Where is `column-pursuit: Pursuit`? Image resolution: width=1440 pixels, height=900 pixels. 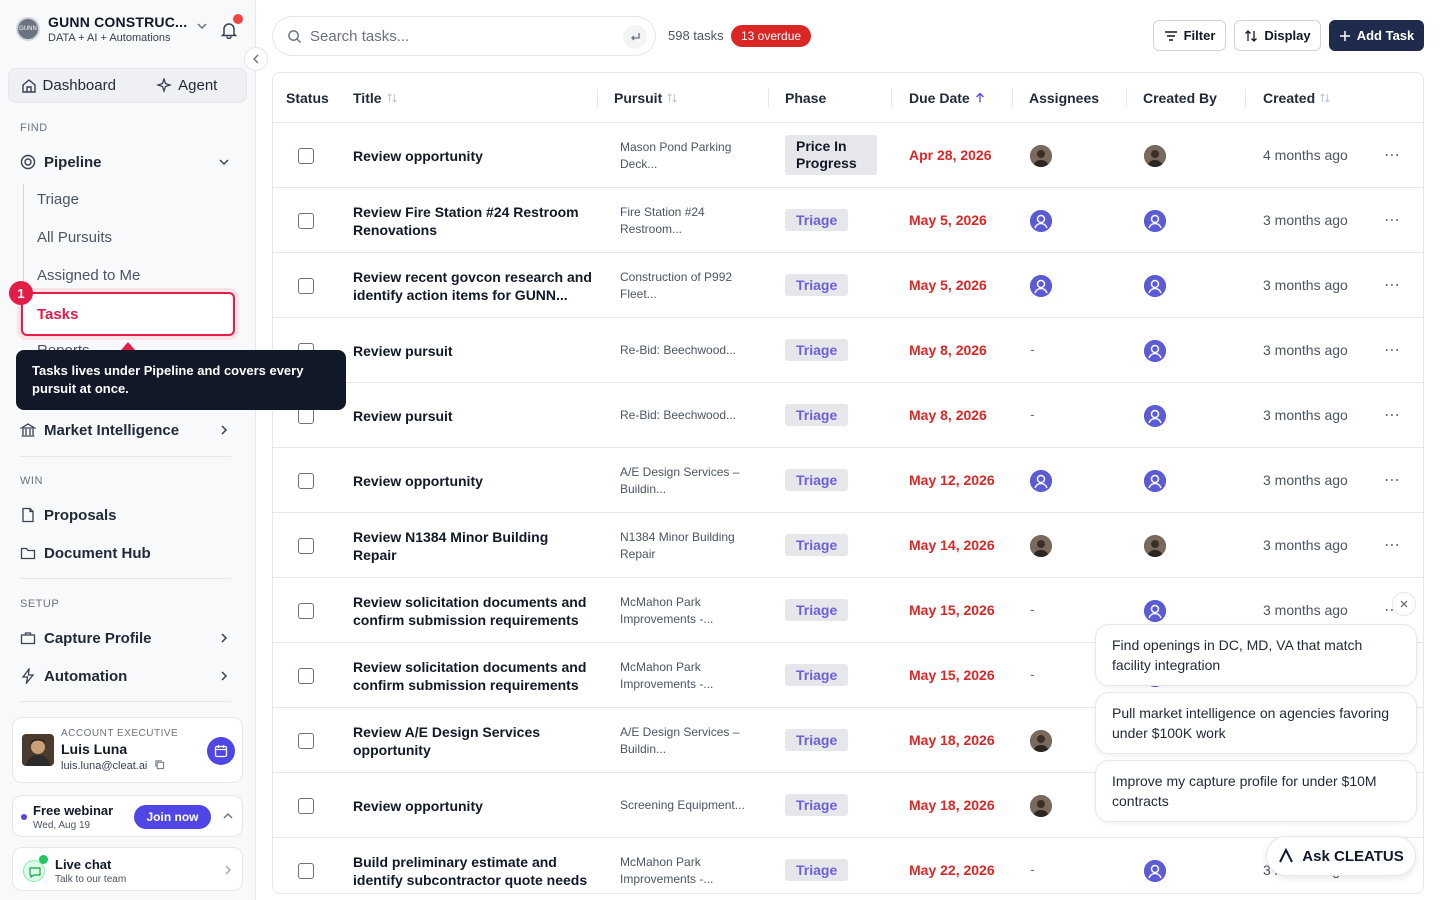
column-pursuit: Pursuit is located at coordinates (646, 98).